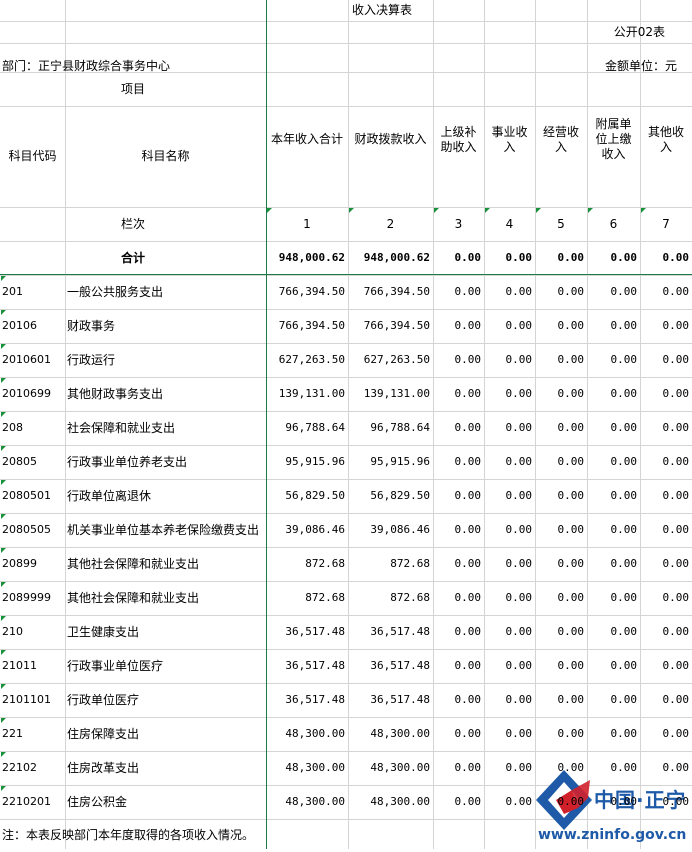  What do you see at coordinates (400, 530) in the screenshot?
I see `row-value: 39,086.46` at bounding box center [400, 530].